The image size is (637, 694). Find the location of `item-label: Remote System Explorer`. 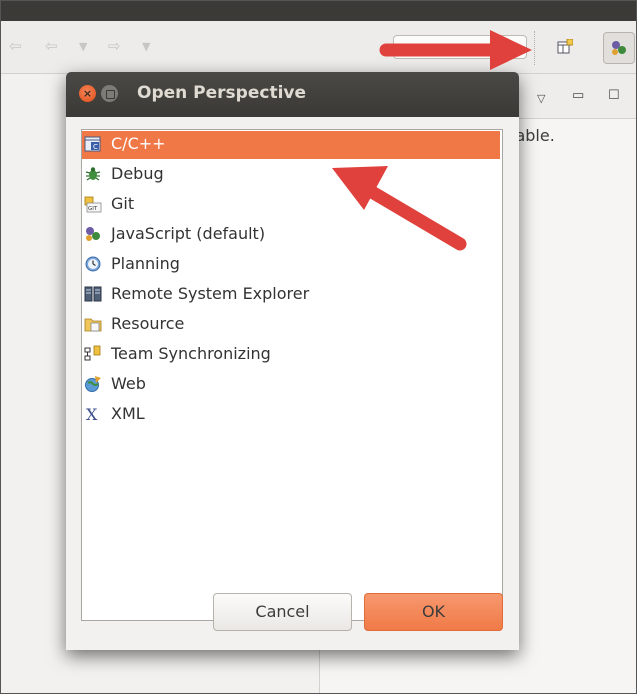

item-label: Remote System Explorer is located at coordinates (210, 293).